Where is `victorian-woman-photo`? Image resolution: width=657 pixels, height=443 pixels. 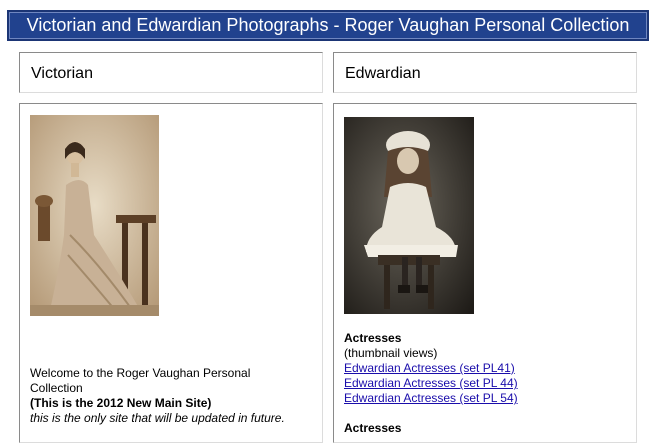 victorian-woman-photo is located at coordinates (94, 215).